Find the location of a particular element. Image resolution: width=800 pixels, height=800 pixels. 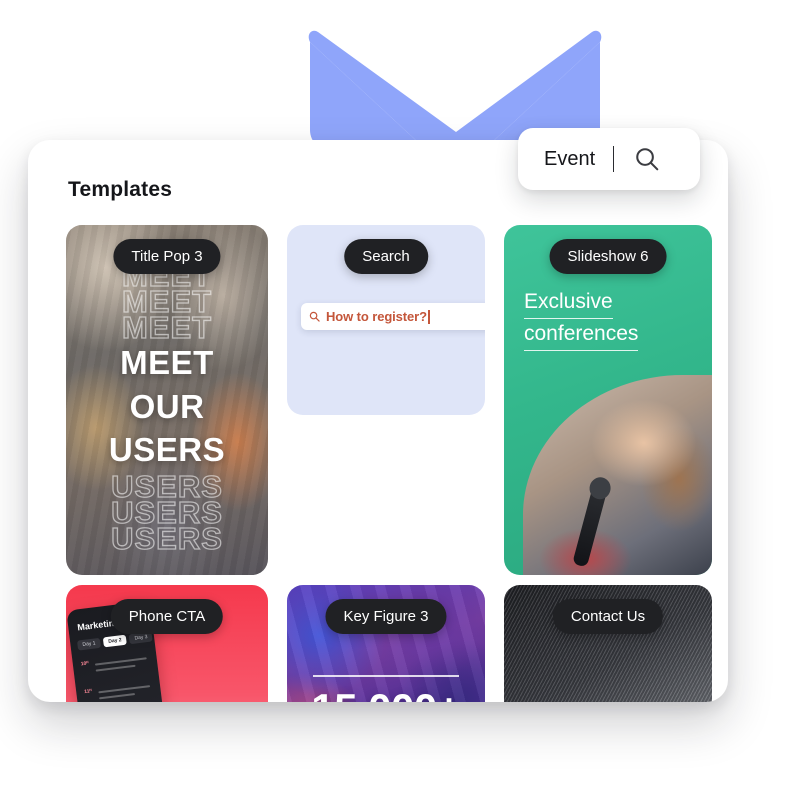

phone-screen-tabs: Day 1 Day 2 Day 3 is located at coordinates (115, 641).